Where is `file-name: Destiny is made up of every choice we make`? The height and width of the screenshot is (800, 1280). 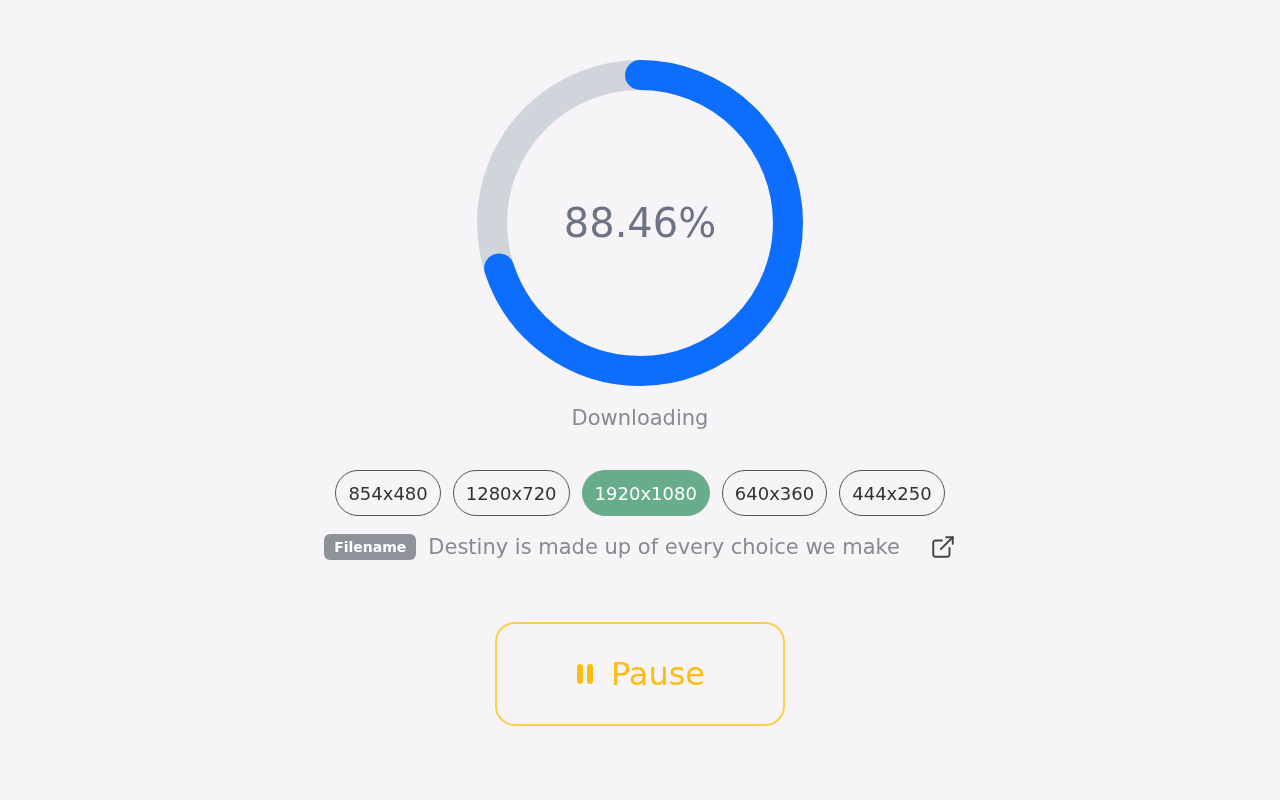
file-name: Destiny is made up of every choice we make is located at coordinates (664, 547).